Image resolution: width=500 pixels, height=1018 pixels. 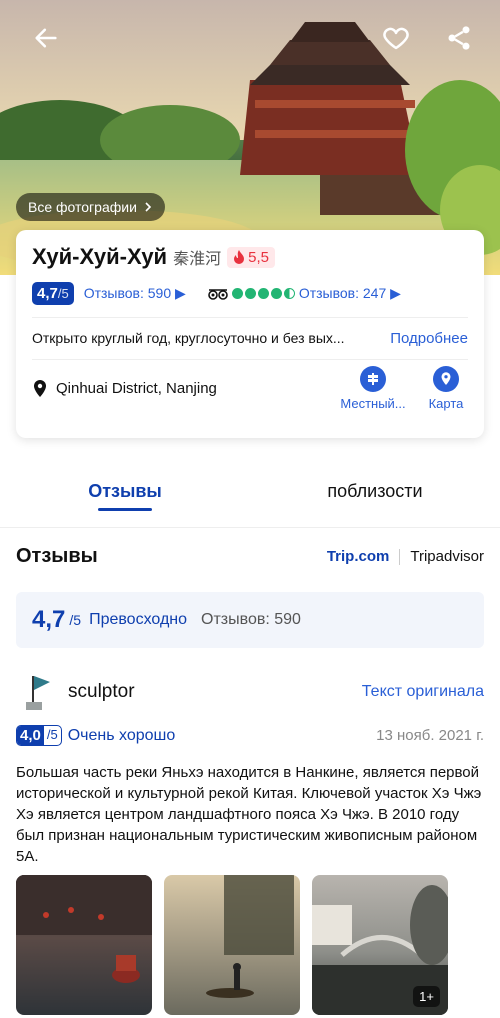 I want to click on hot-score-badge: 5,5, so click(x=251, y=257).